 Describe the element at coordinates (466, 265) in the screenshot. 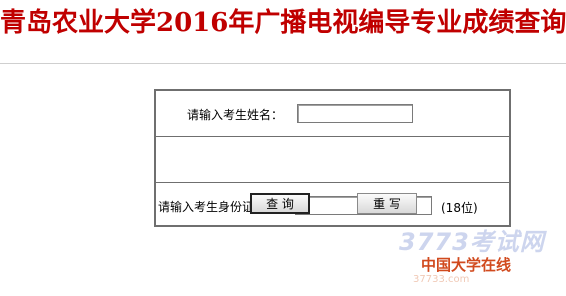

I see `watermark-text: 中国大学在线` at that location.